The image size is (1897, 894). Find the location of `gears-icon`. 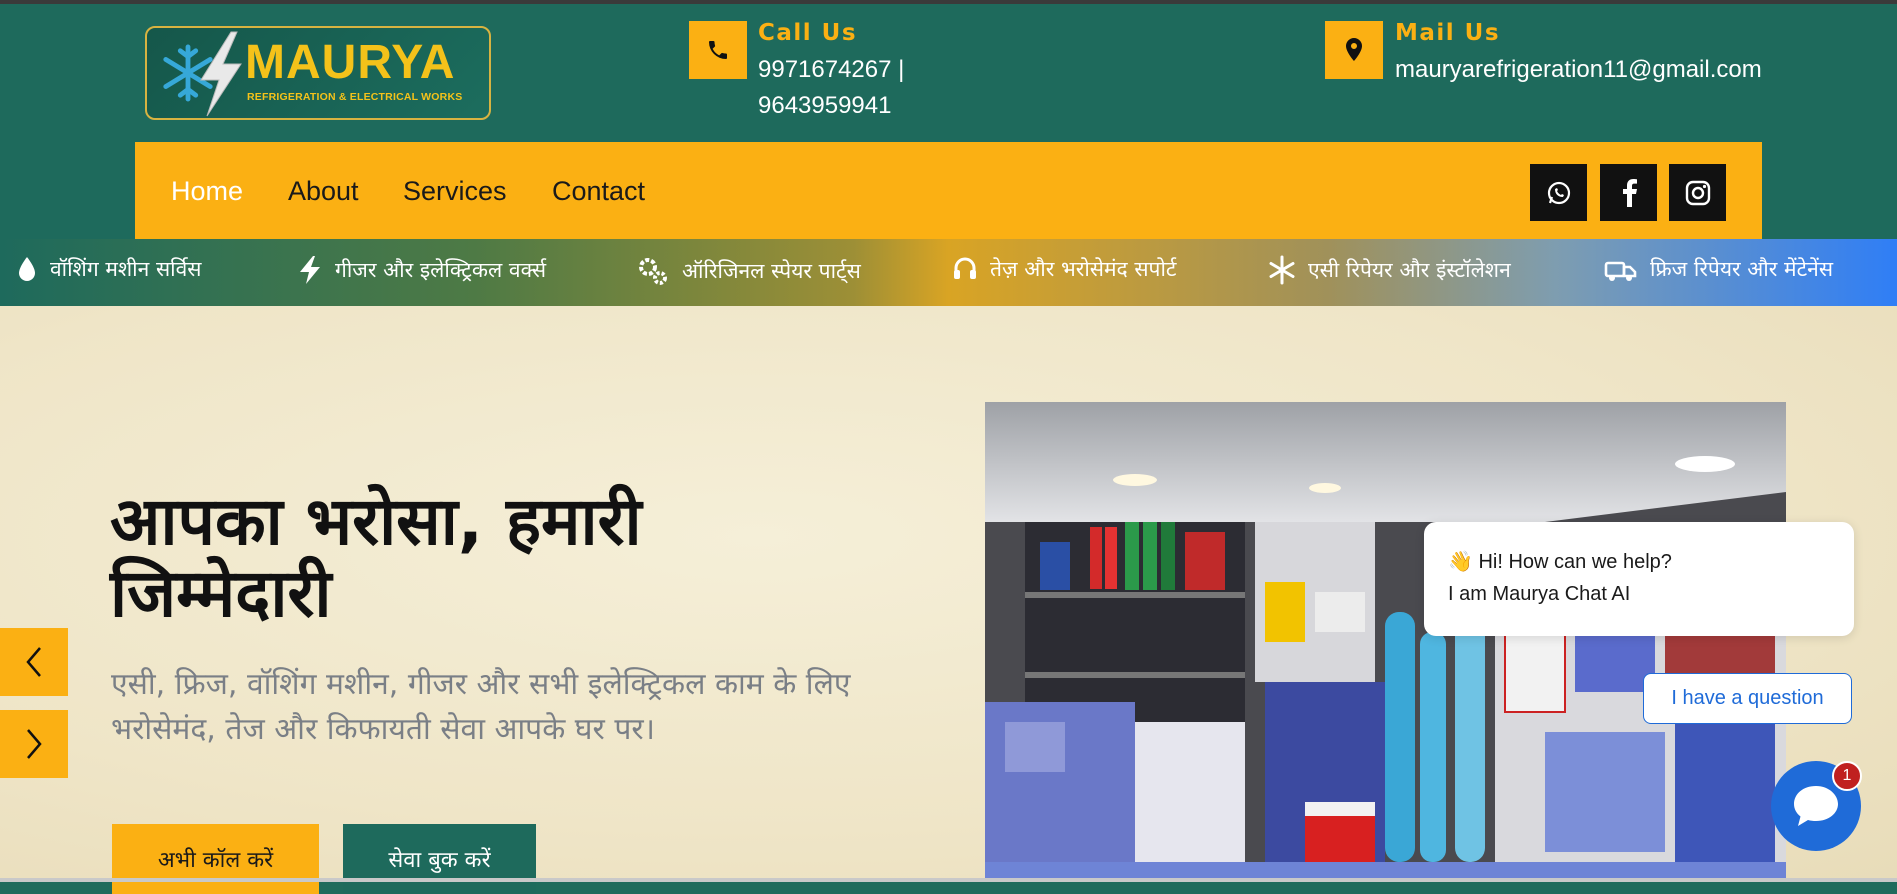

gears-icon is located at coordinates (653, 271).